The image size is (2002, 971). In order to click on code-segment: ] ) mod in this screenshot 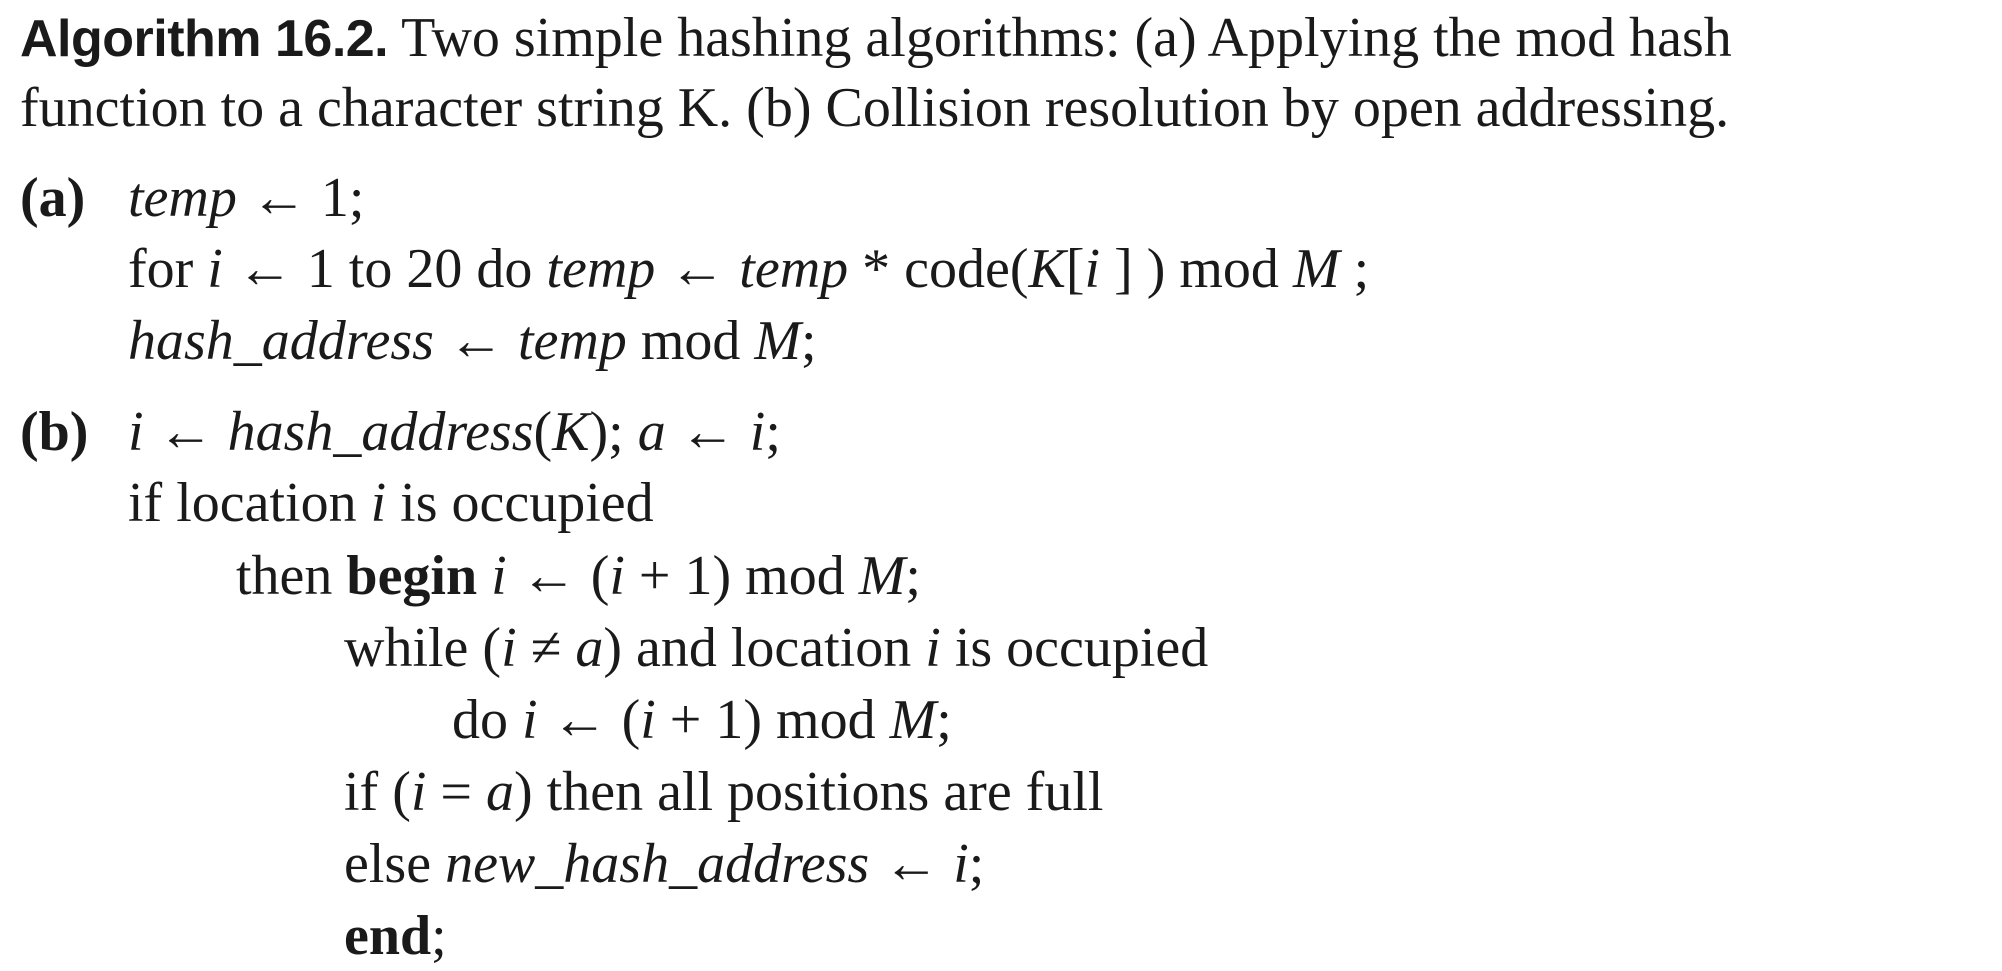, I will do `click(1196, 269)`.